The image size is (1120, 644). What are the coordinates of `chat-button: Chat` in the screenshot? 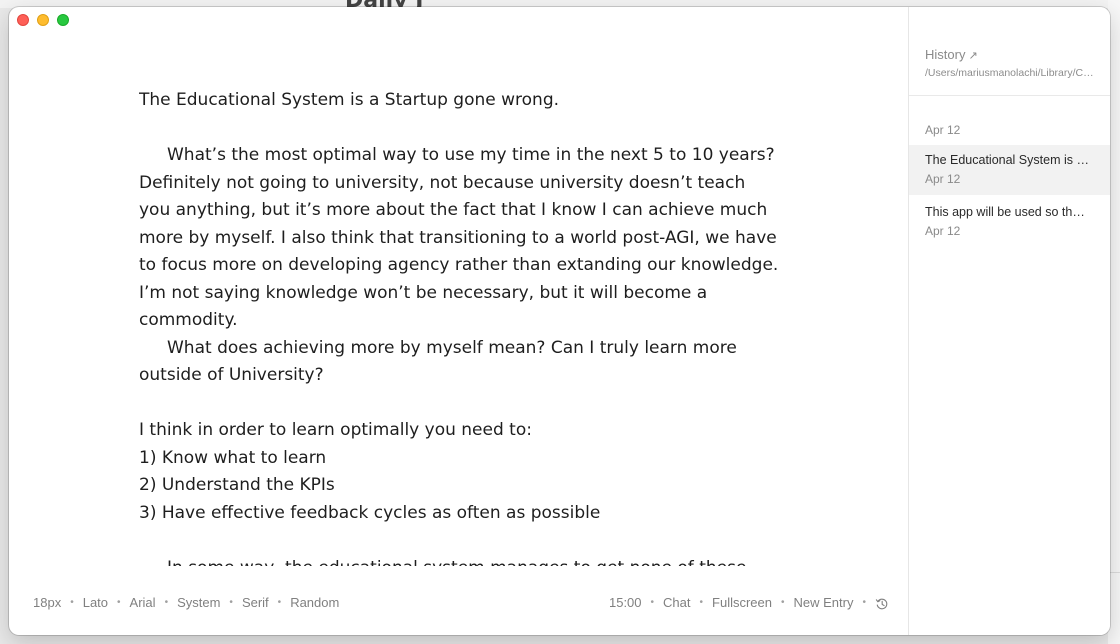 It's located at (676, 602).